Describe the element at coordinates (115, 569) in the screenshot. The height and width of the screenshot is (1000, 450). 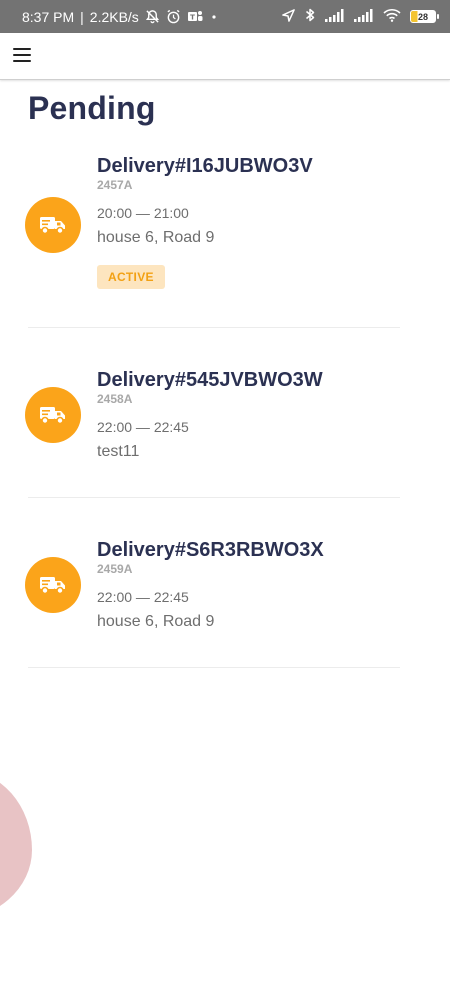
I see `delivery-code: 2459A` at that location.